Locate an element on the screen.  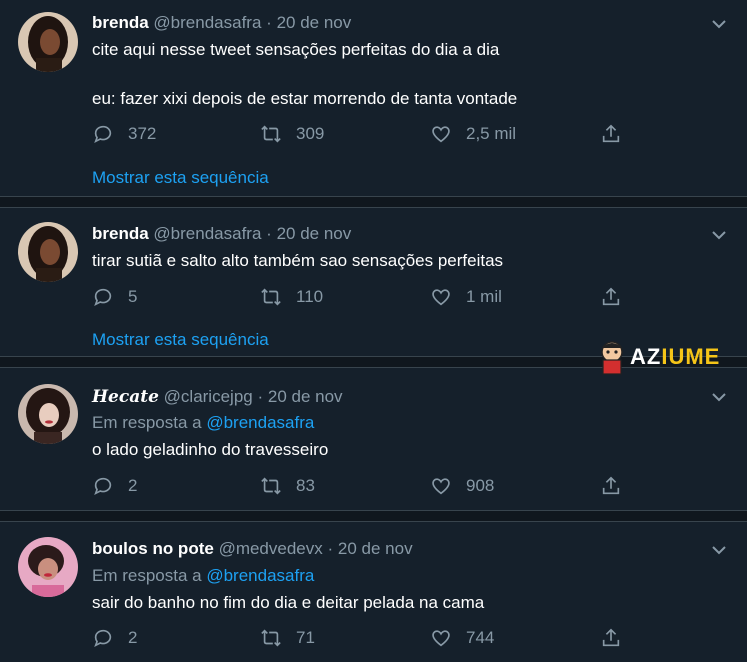
display-name: boulos no pote is located at coordinates (153, 548).